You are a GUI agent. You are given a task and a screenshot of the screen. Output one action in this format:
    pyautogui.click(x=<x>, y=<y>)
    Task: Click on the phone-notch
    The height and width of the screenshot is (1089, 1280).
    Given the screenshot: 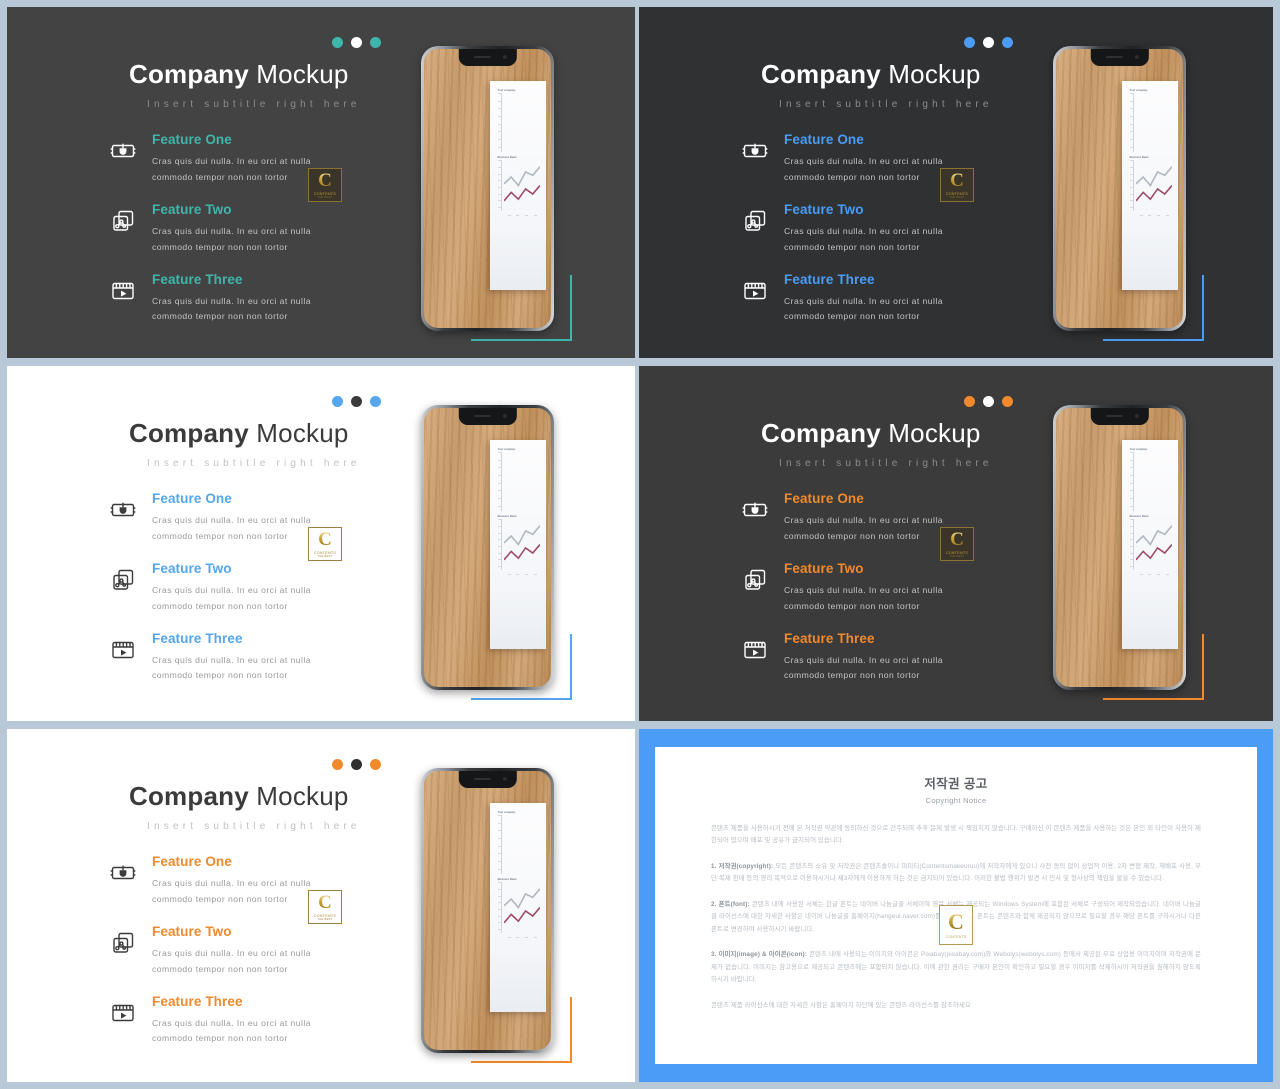 What is the action you would take?
    pyautogui.click(x=487, y=416)
    